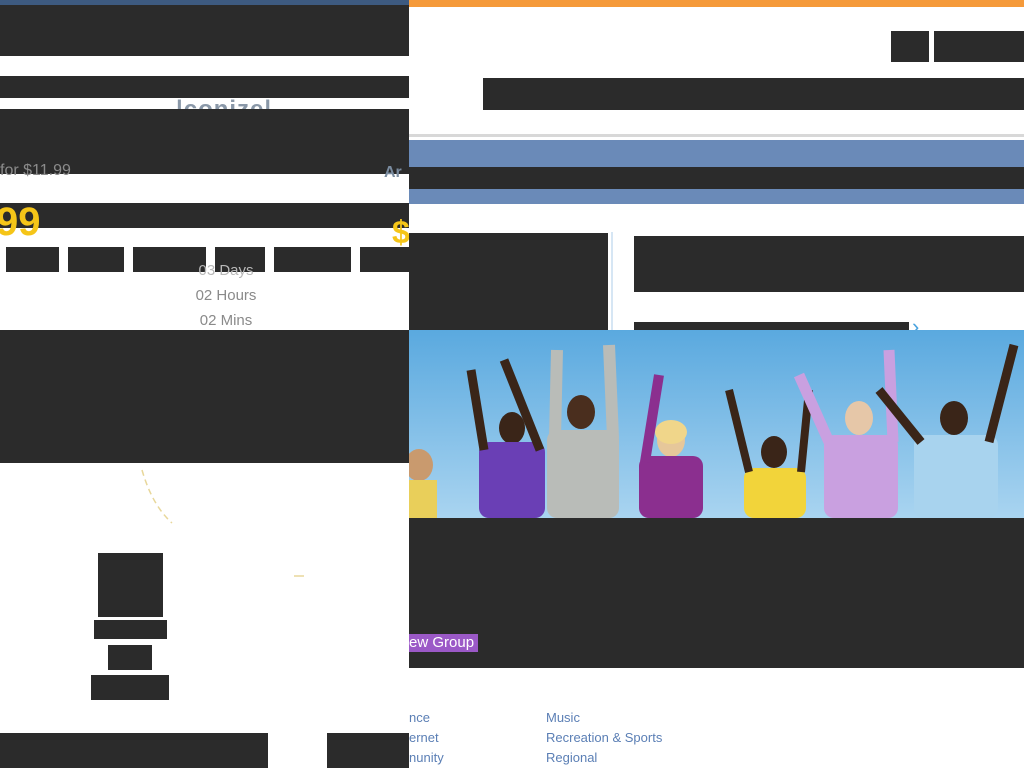 The image size is (1024, 768). Describe the element at coordinates (979, 46) in the screenshot. I see `header-action-button` at that location.